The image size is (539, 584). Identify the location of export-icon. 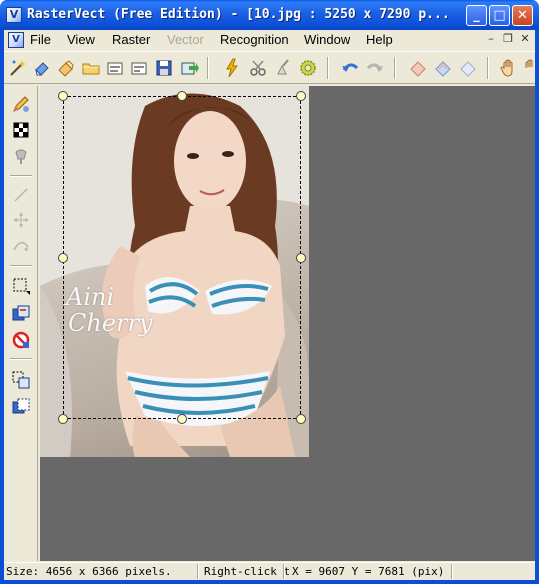
(189, 68).